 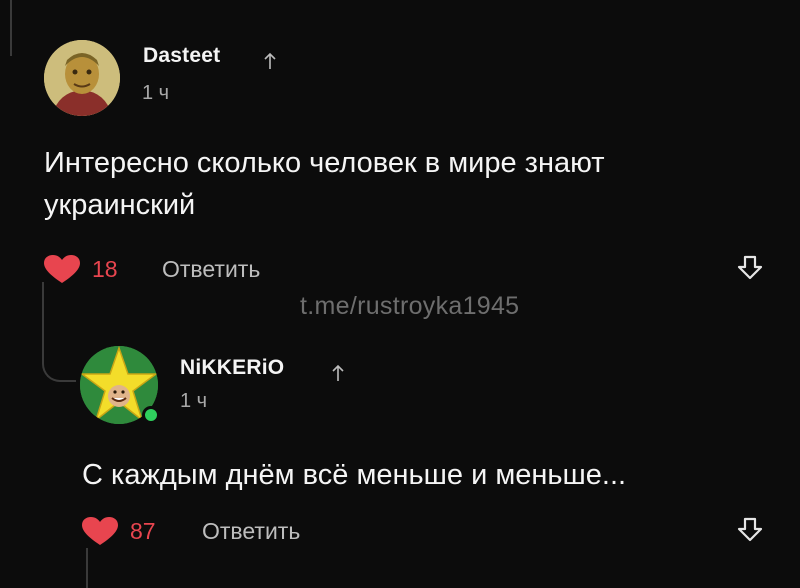 I want to click on comment-text-line: Интересно сколько человек в мире знают, so click(x=324, y=163).